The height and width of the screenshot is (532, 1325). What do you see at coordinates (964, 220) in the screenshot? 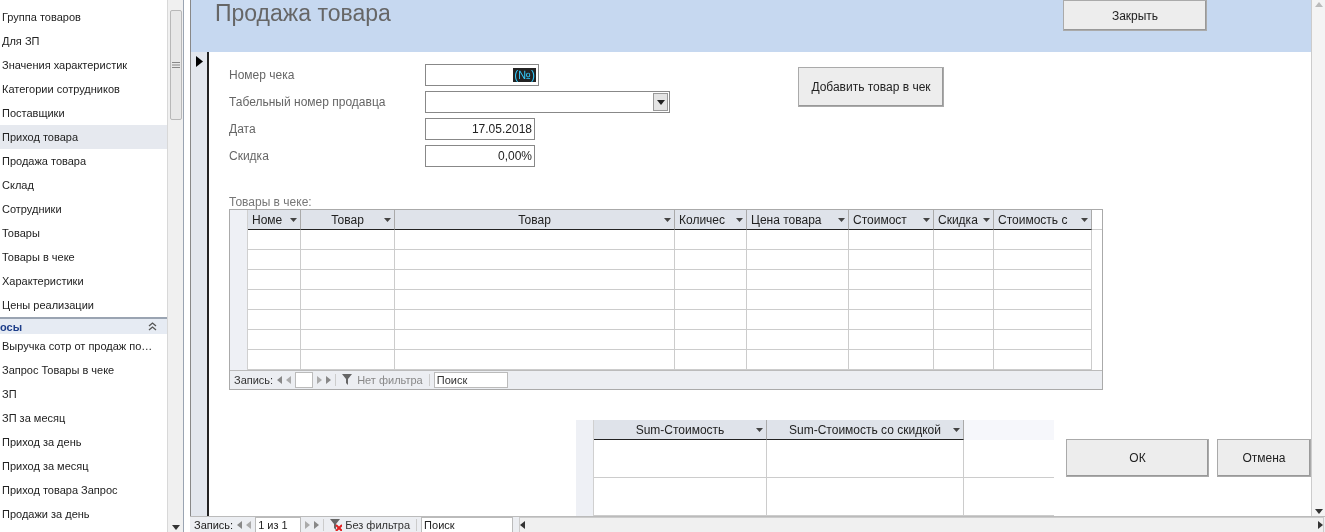
I see `column-header: Скидка` at bounding box center [964, 220].